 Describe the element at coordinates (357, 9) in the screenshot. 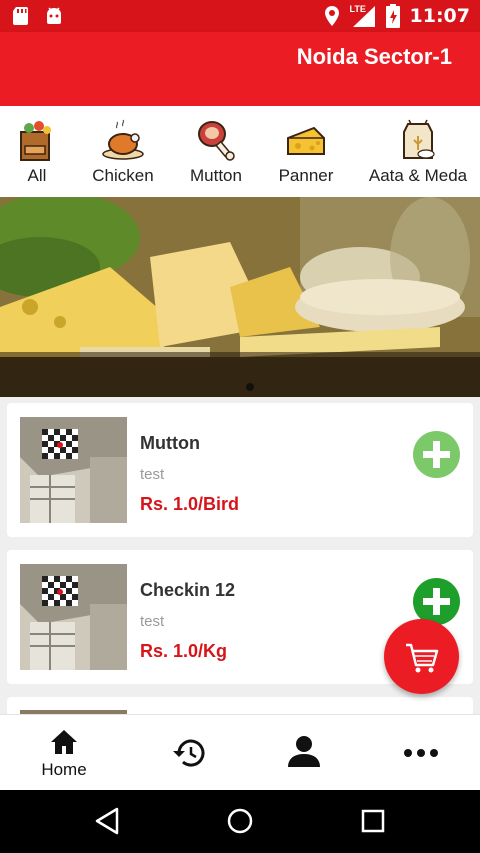

I see `network-type: LTE` at that location.